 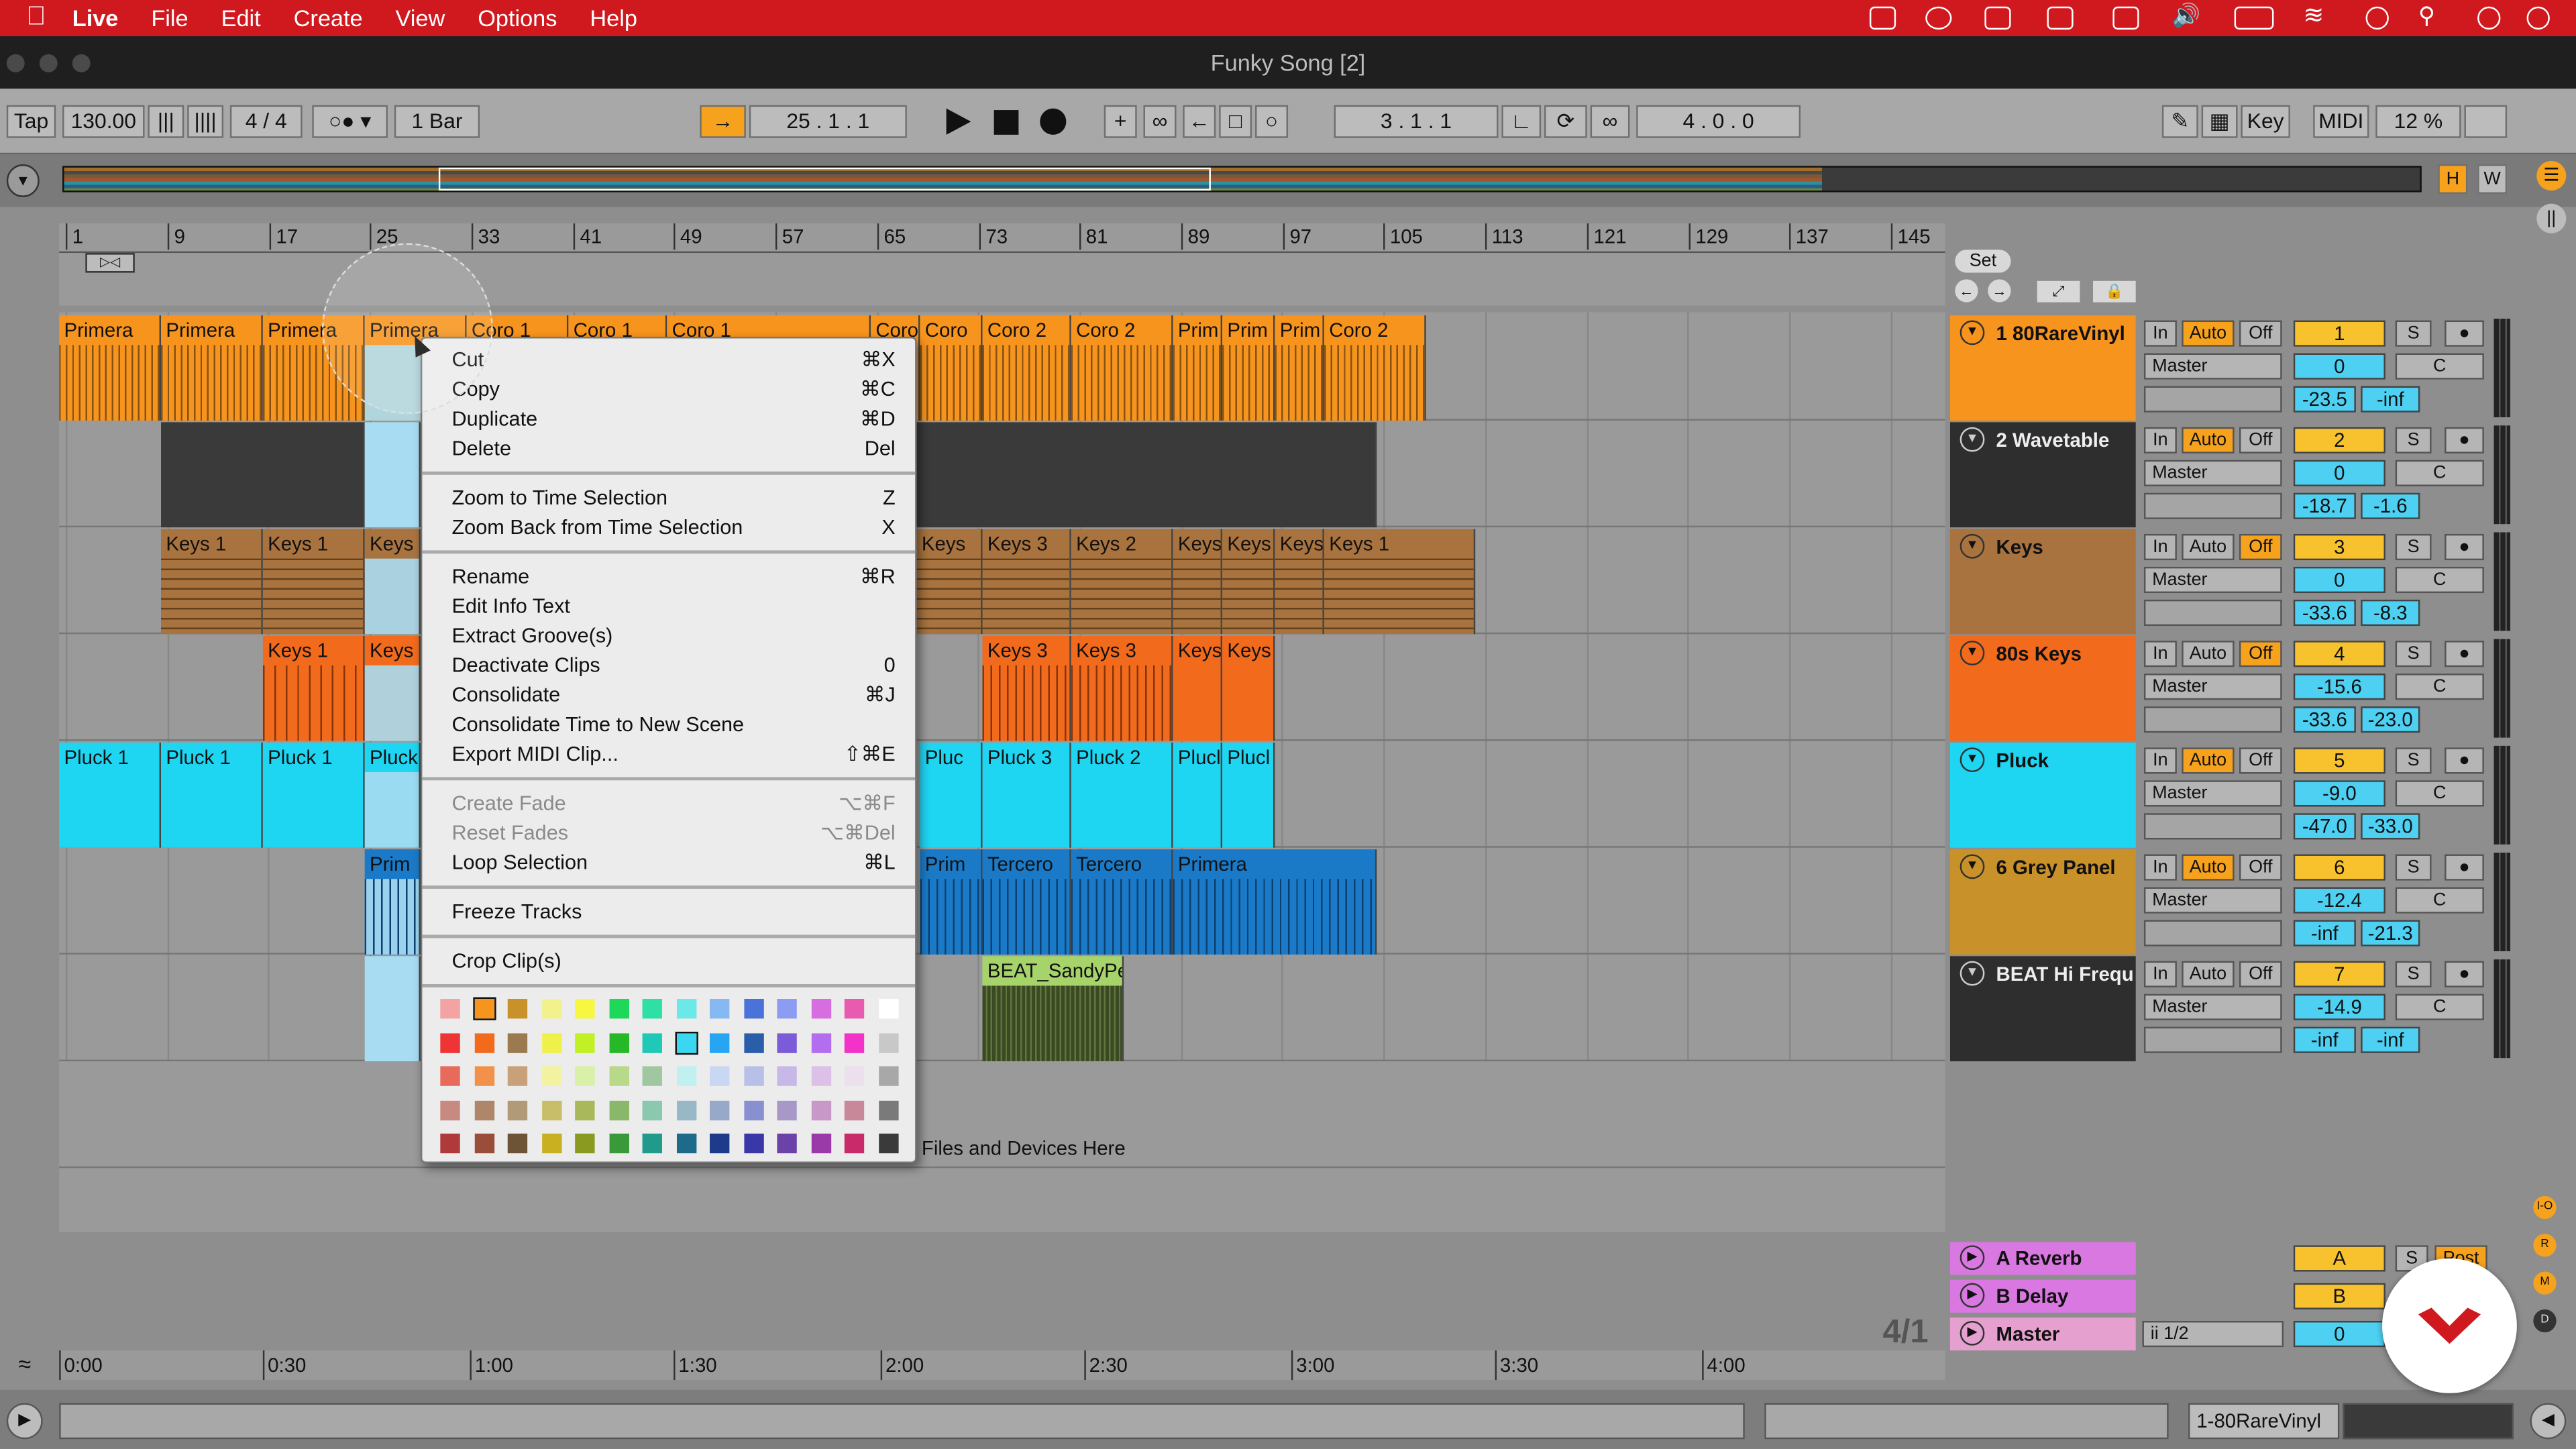 I want to click on loop-start-field: 3 . 1 . 1, so click(x=1416, y=121).